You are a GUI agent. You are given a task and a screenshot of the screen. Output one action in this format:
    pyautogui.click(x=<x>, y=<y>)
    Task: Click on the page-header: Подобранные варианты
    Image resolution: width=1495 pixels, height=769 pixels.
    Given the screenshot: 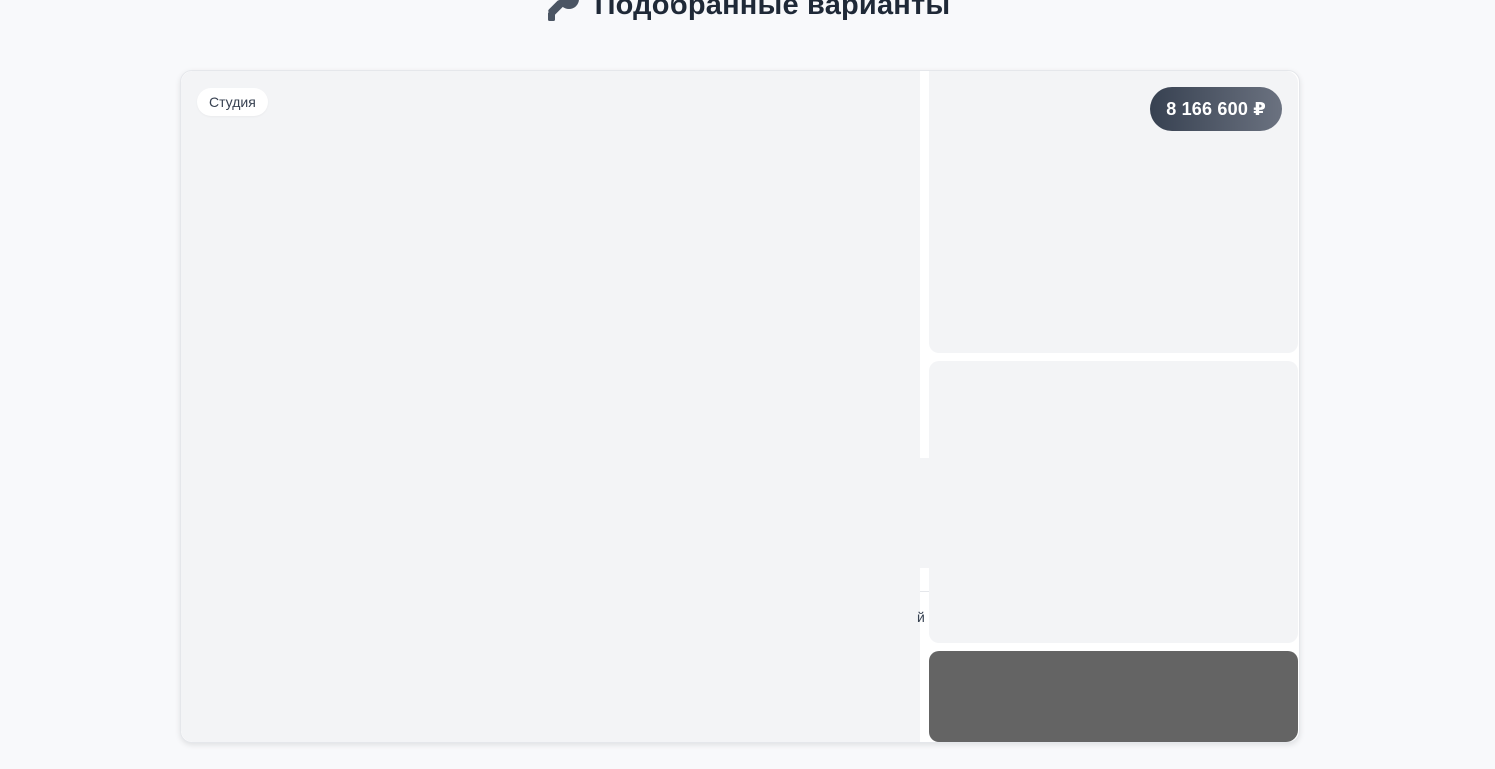 What is the action you would take?
    pyautogui.click(x=747, y=15)
    